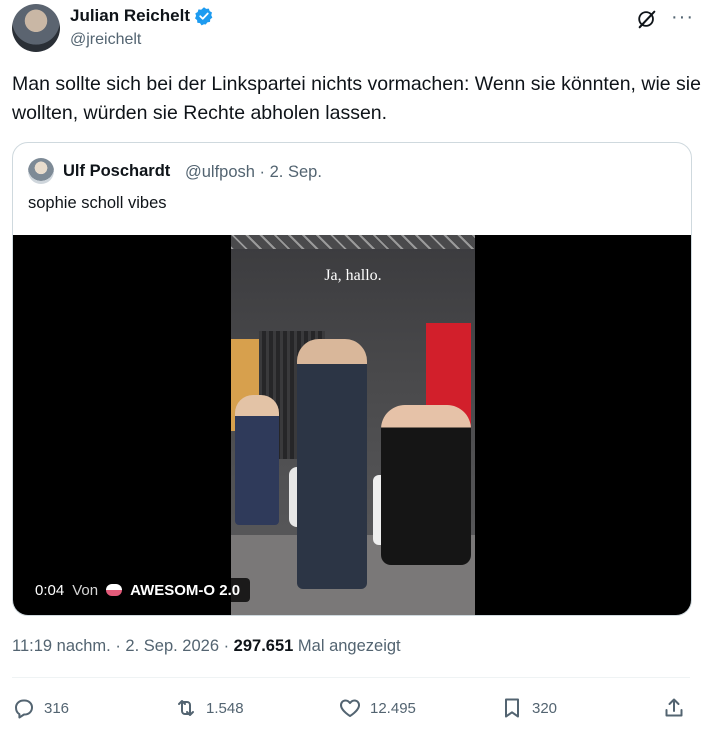 The height and width of the screenshot is (732, 710). I want to click on share-button, so click(674, 708).